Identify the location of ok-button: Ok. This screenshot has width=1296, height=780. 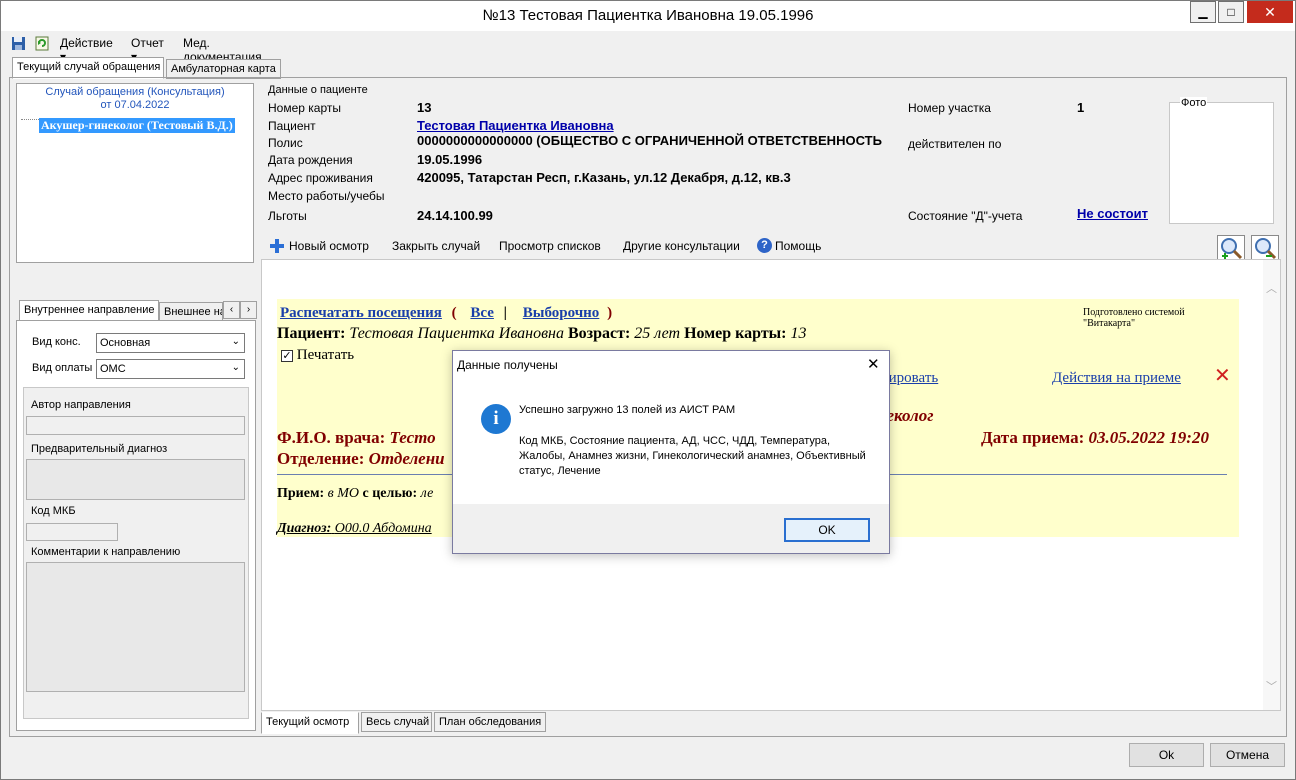
(1166, 755).